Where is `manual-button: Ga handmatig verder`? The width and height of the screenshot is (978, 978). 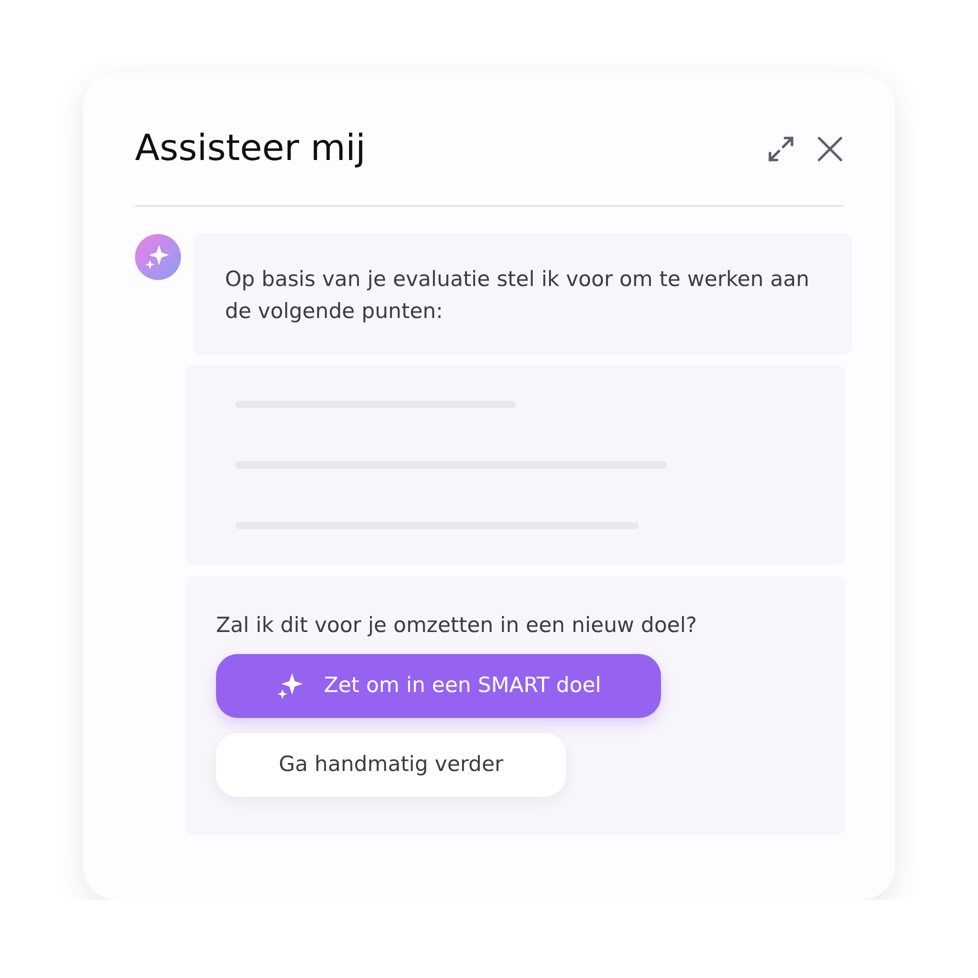 manual-button: Ga handmatig verder is located at coordinates (391, 764).